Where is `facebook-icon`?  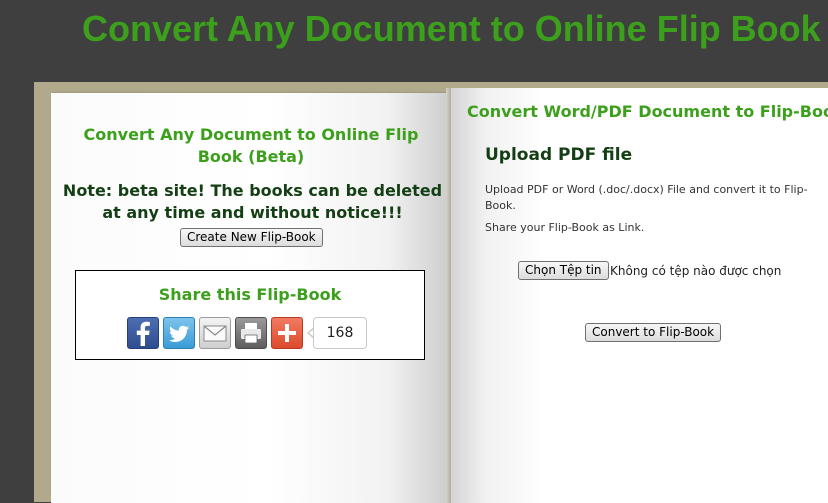
facebook-icon is located at coordinates (143, 333).